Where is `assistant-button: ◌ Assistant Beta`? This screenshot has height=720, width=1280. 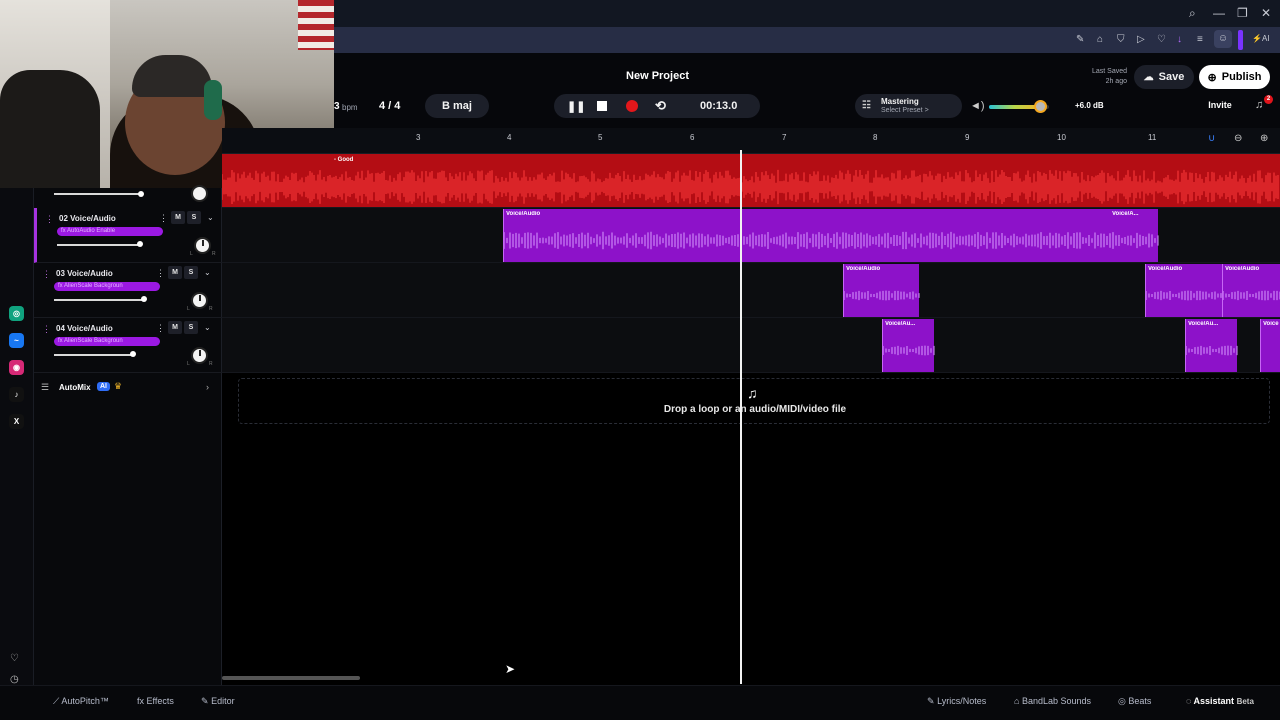 assistant-button: ◌ Assistant Beta is located at coordinates (1220, 701).